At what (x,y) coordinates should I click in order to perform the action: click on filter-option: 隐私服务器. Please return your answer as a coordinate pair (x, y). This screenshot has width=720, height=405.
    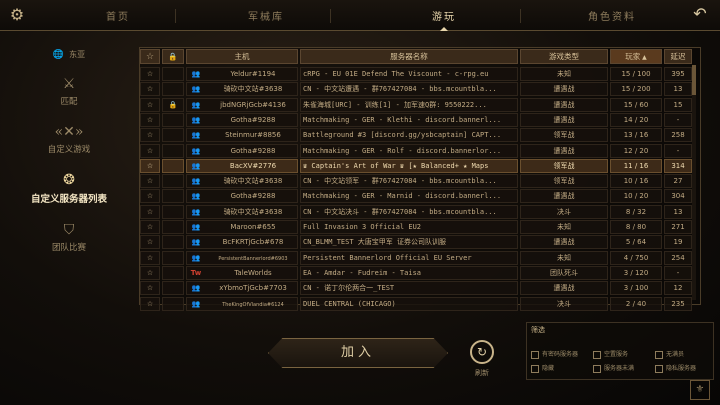
    Looking at the image, I should click on (675, 368).